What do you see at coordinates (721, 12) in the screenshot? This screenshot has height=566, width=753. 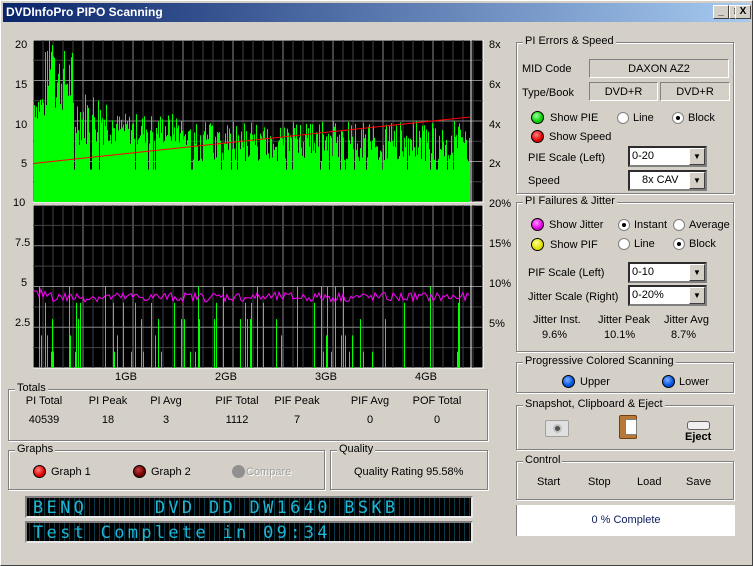 I see `minimize-button: _` at bounding box center [721, 12].